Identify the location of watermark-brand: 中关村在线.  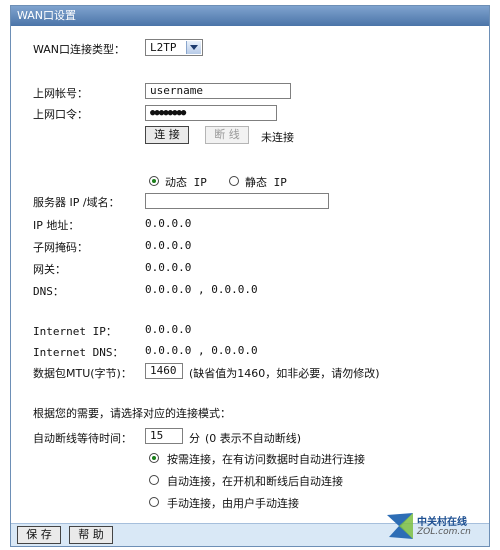
(442, 522).